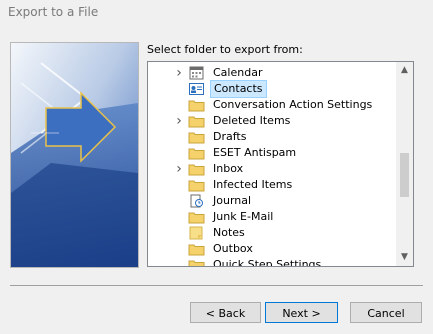 Image resolution: width=433 pixels, height=334 pixels. Describe the element at coordinates (225, 49) in the screenshot. I see `export-prompt-label: Select folder to export from:` at that location.